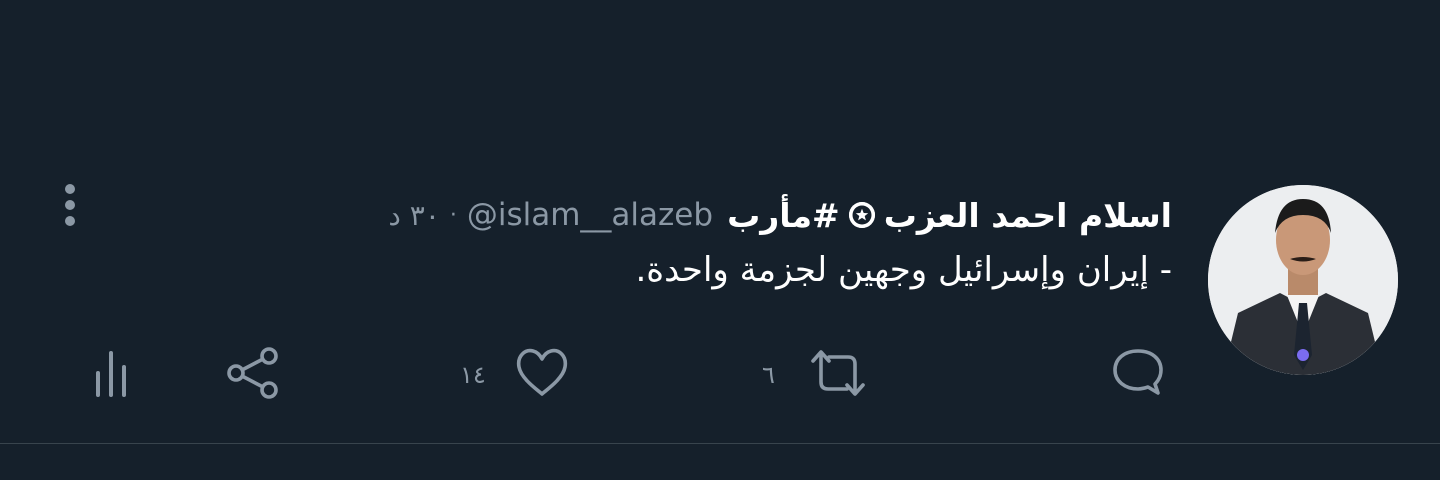 The image size is (1440, 480). I want to click on avatar-portrait, so click(1303, 280).